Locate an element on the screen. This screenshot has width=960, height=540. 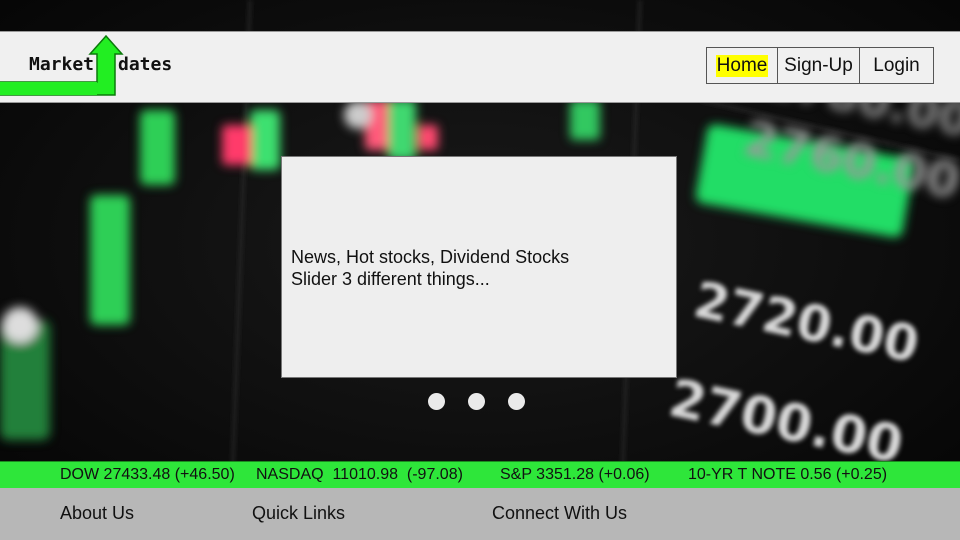
main-nav: Home Sign-Up Login is located at coordinates (820, 65).